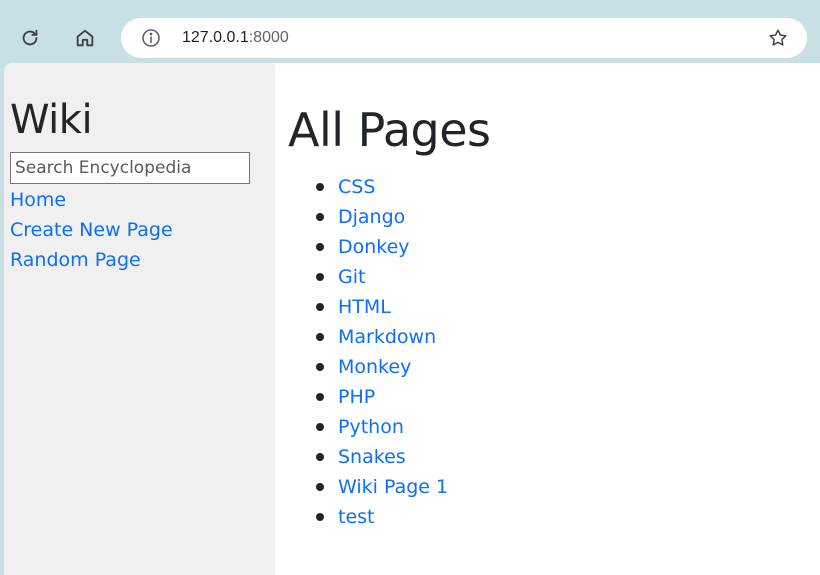  Describe the element at coordinates (364, 307) in the screenshot. I see `page-link-html: HTML` at that location.